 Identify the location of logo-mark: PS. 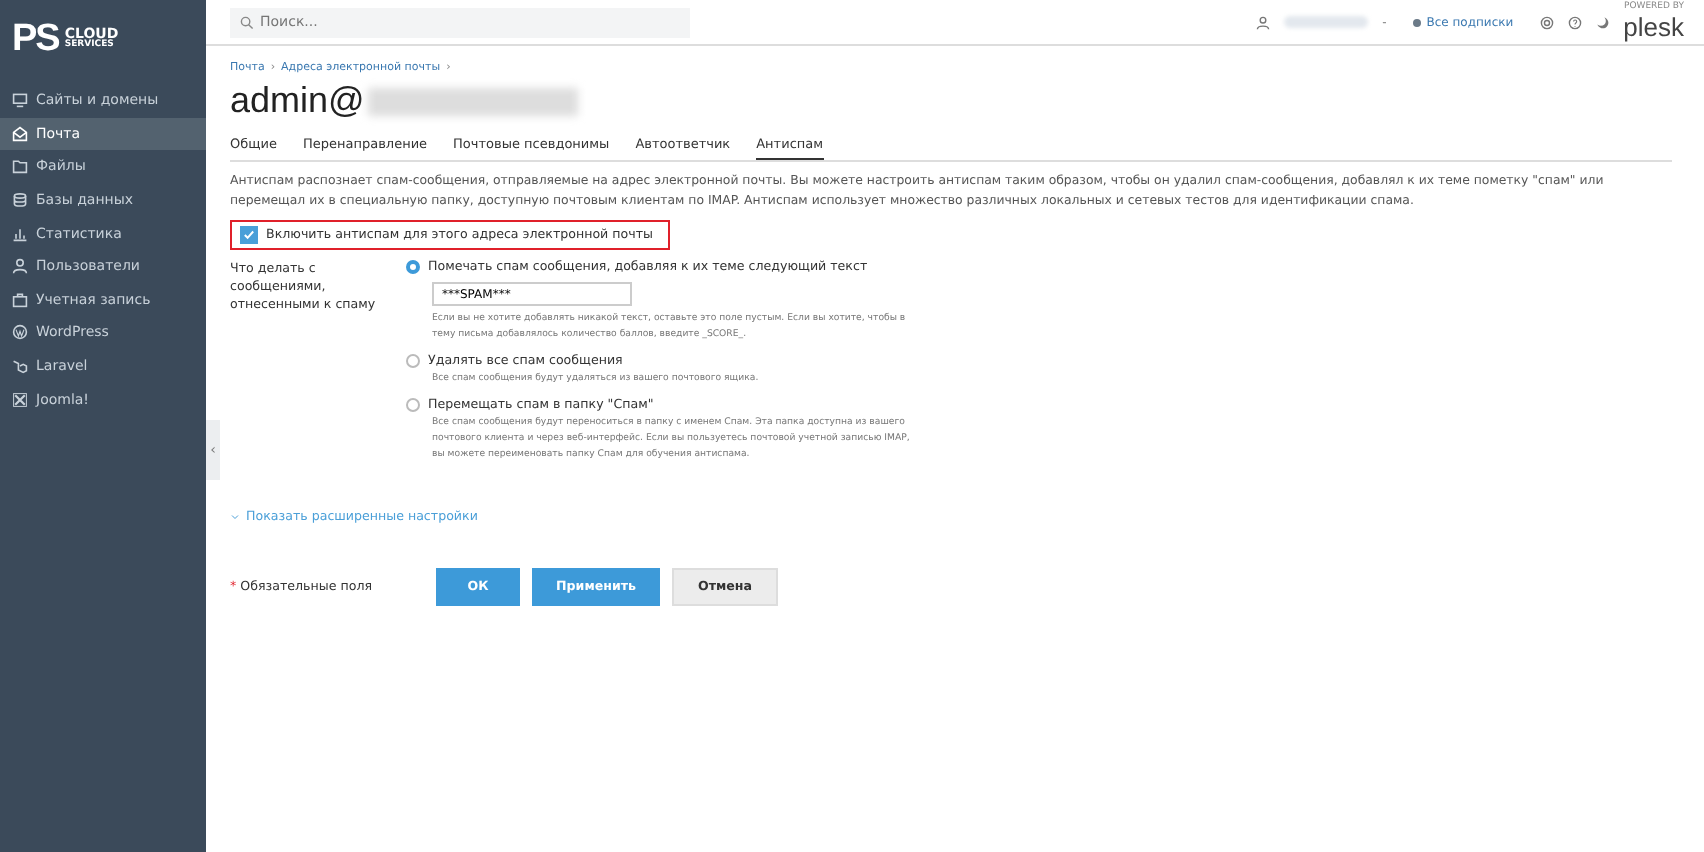
(35, 40).